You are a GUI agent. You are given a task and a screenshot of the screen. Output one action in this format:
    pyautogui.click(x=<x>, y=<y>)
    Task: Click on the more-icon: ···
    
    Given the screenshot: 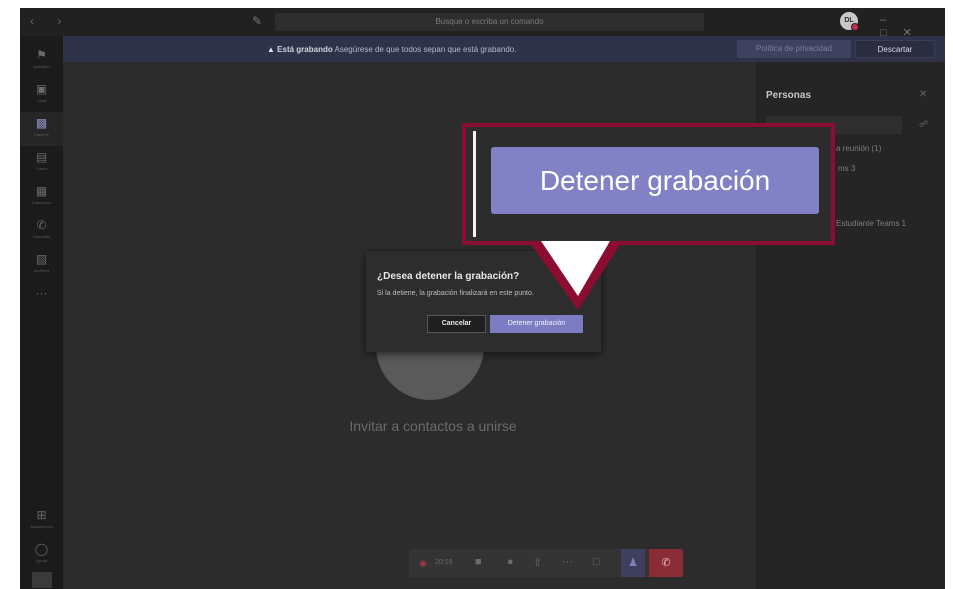 What is the action you would take?
    pyautogui.click(x=41, y=293)
    